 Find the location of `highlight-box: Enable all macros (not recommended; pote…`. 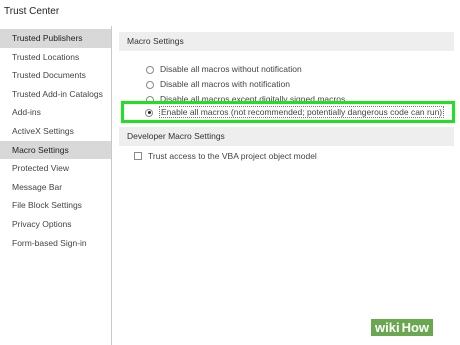

highlight-box: Enable all macros (not recommended; pote… is located at coordinates (288, 112).